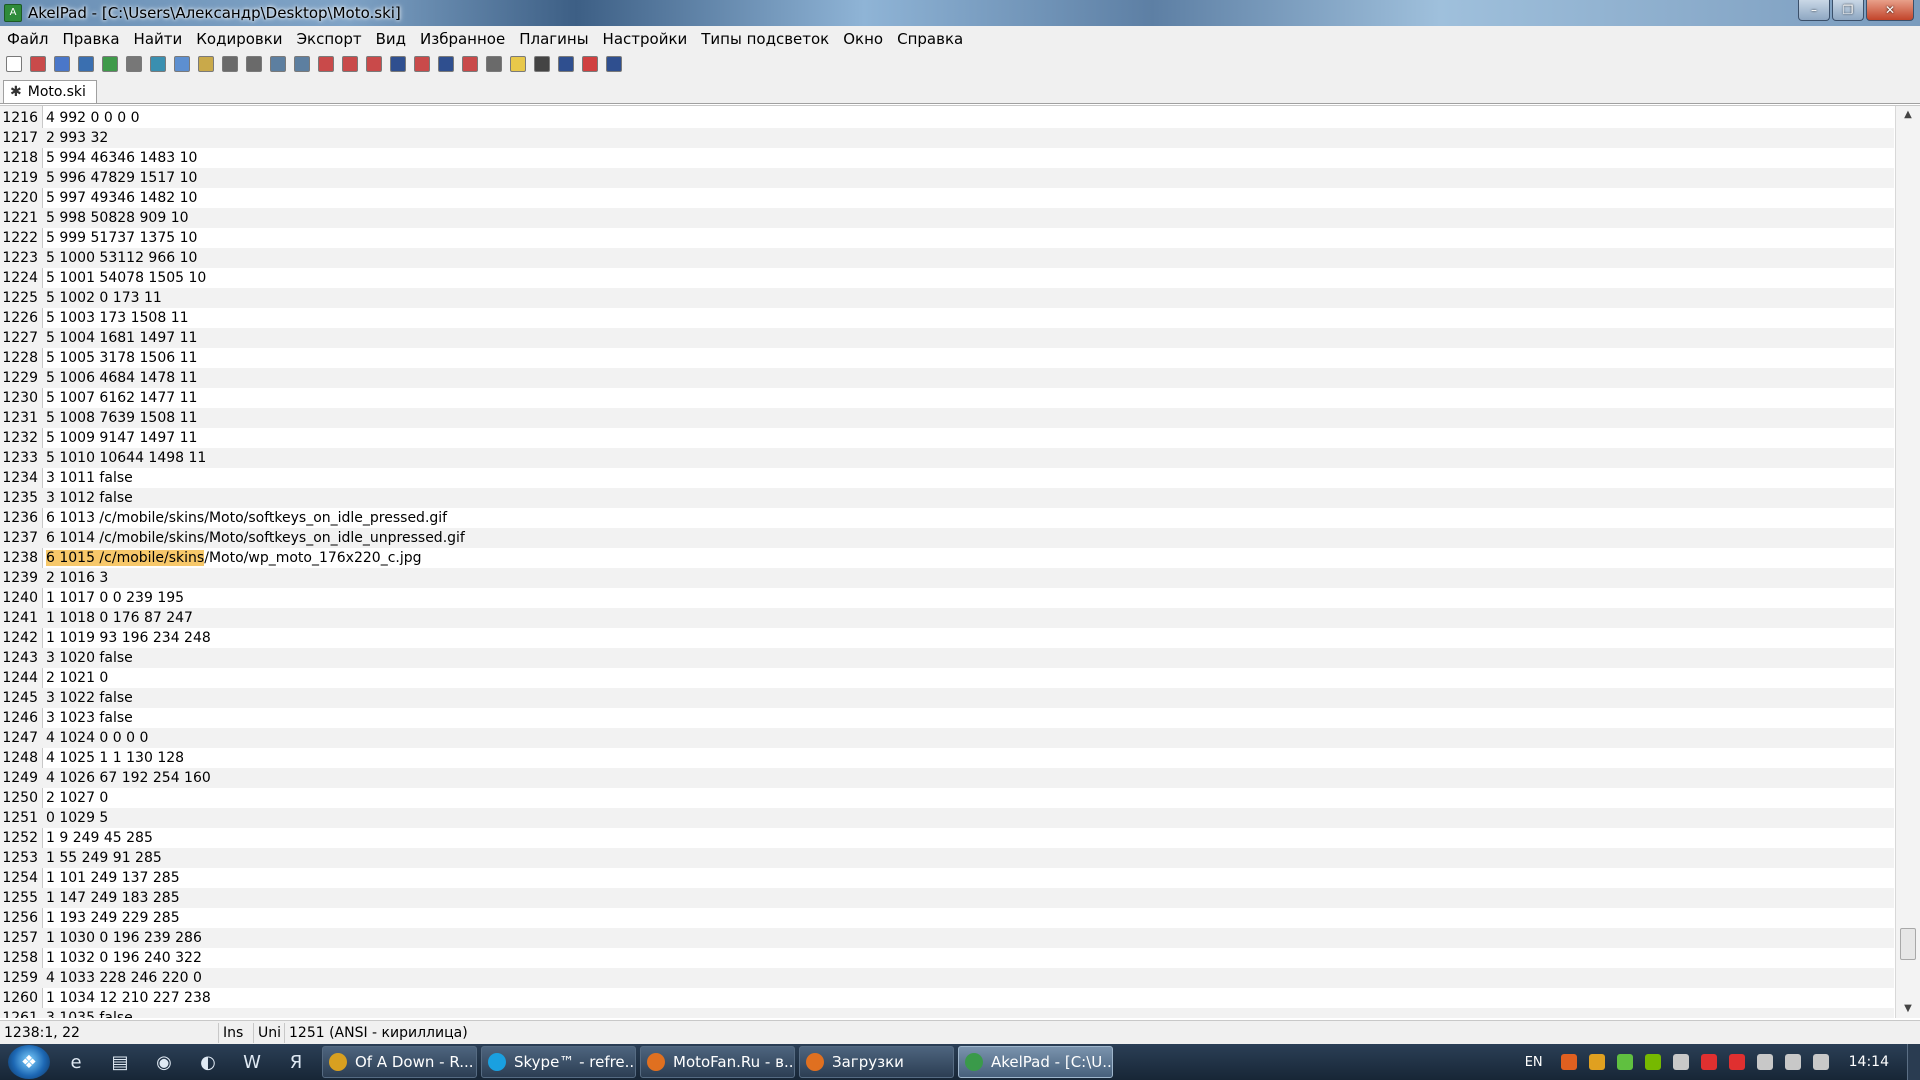 This screenshot has width=1920, height=1080. I want to click on selected-text: 6 1015 /c/mobile/skins, so click(125, 558).